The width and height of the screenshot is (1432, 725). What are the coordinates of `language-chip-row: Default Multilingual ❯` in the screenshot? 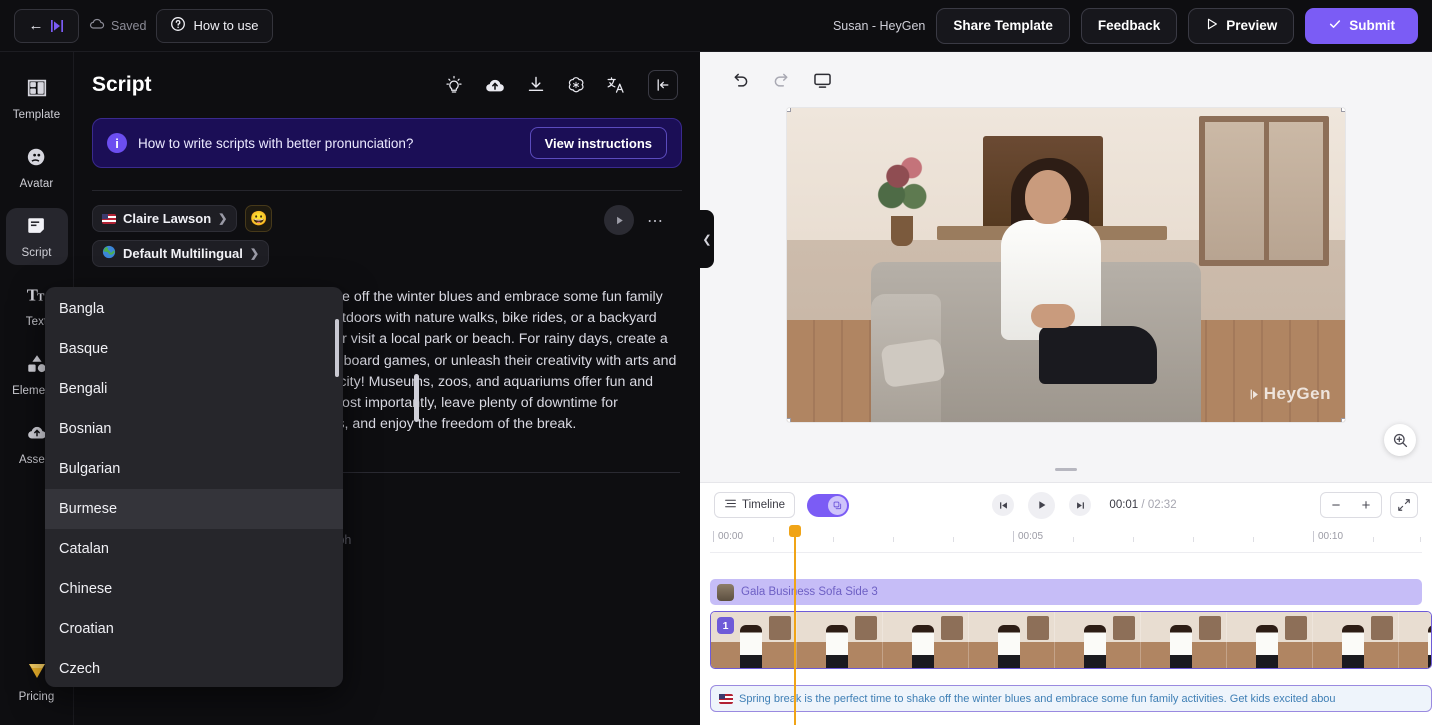 It's located at (387, 253).